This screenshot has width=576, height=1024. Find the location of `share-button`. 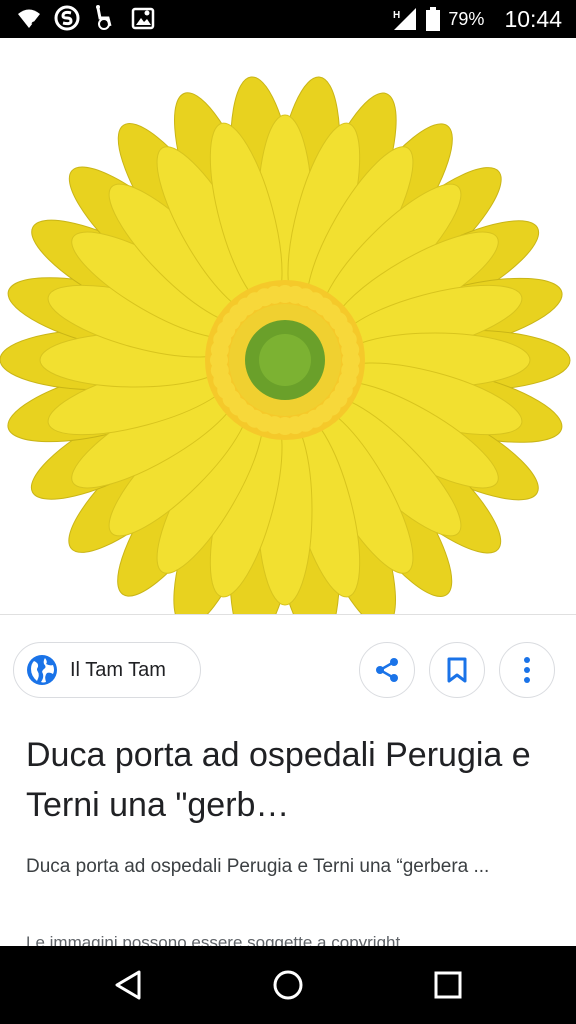

share-button is located at coordinates (387, 670).